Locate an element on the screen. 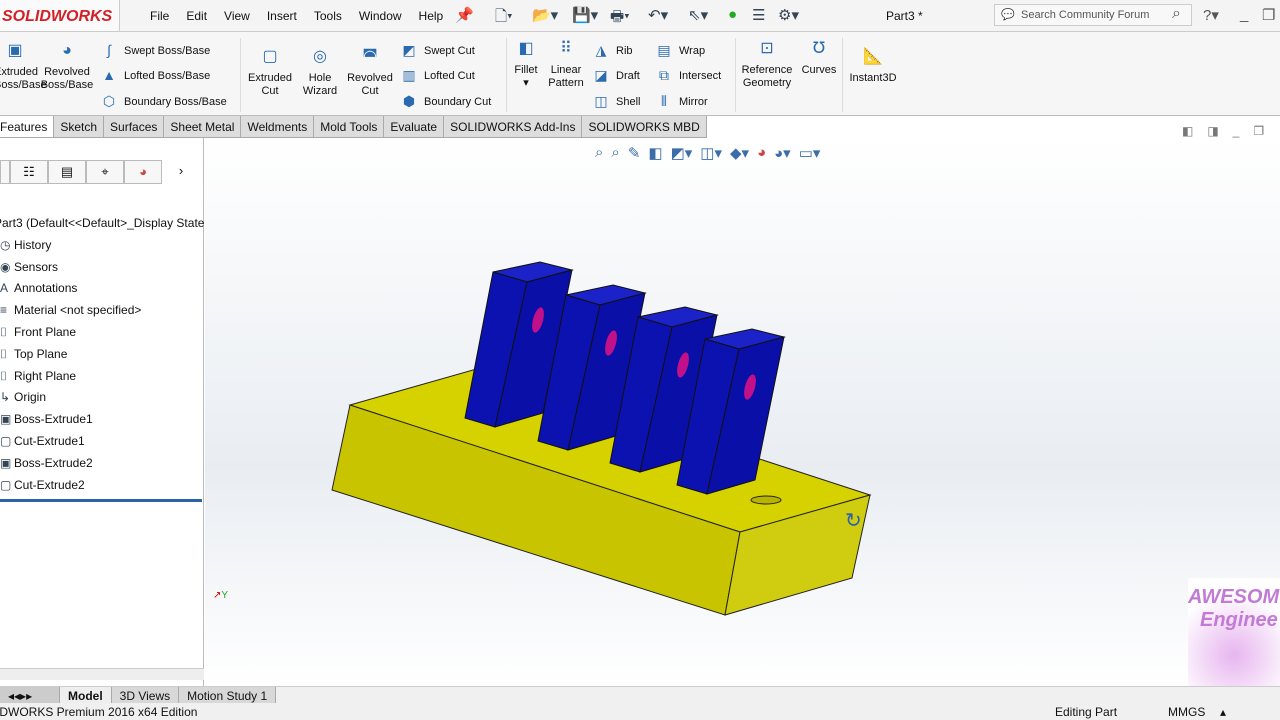 This screenshot has width=1280, height=720. zoom-to-area-icon: ⌕ is located at coordinates (615, 153).